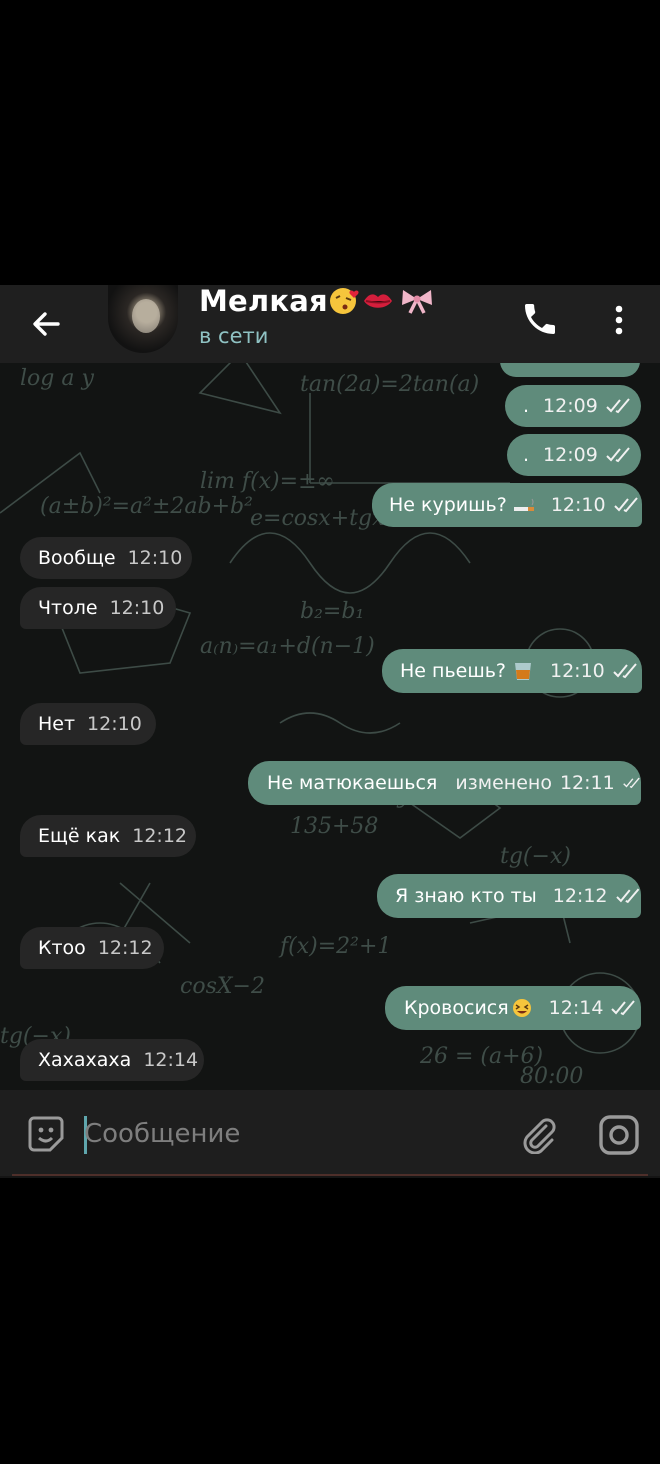 The image size is (660, 1464). What do you see at coordinates (143, 319) in the screenshot?
I see `avatar` at bounding box center [143, 319].